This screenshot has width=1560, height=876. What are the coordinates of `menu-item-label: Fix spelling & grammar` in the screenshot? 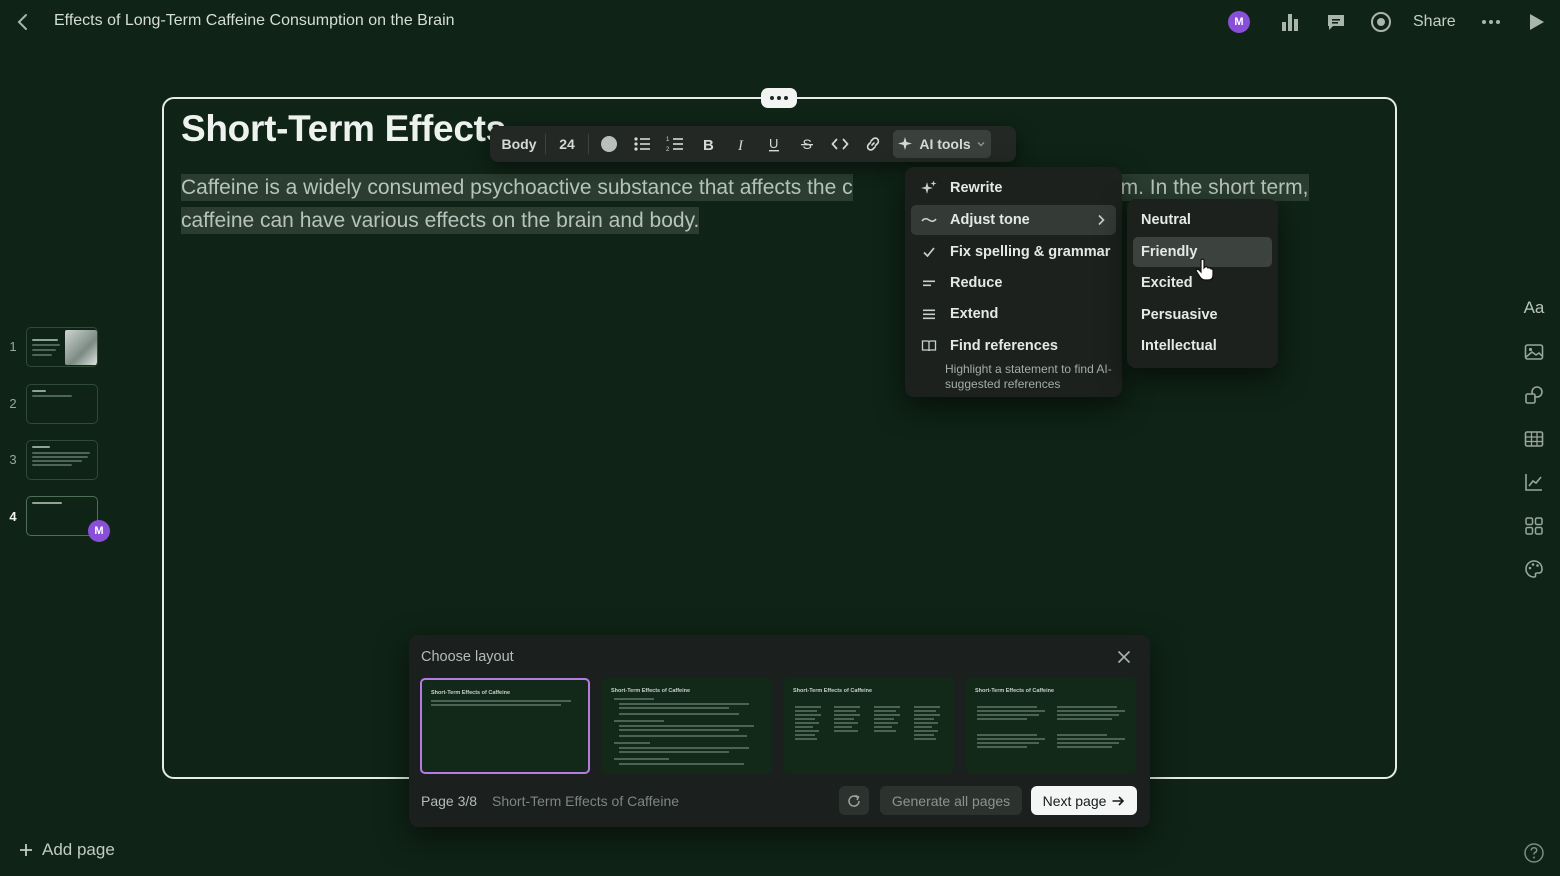 It's located at (1030, 252).